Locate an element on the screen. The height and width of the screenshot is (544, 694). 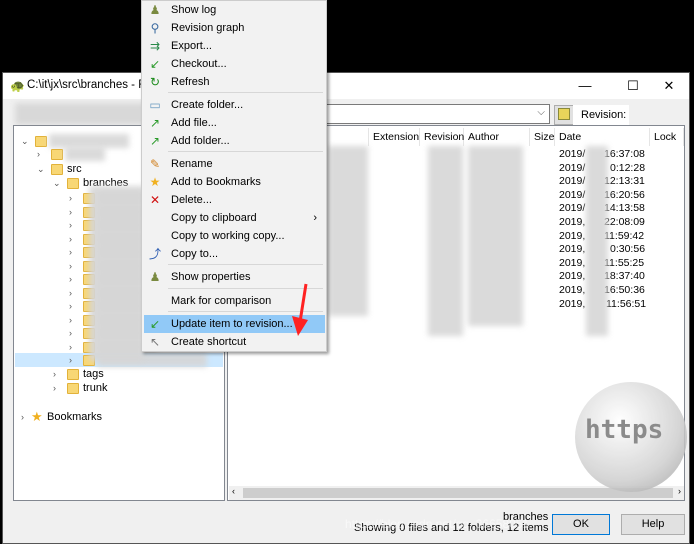
menu-item-label: Copy to clipboard is located at coordinates (214, 218).